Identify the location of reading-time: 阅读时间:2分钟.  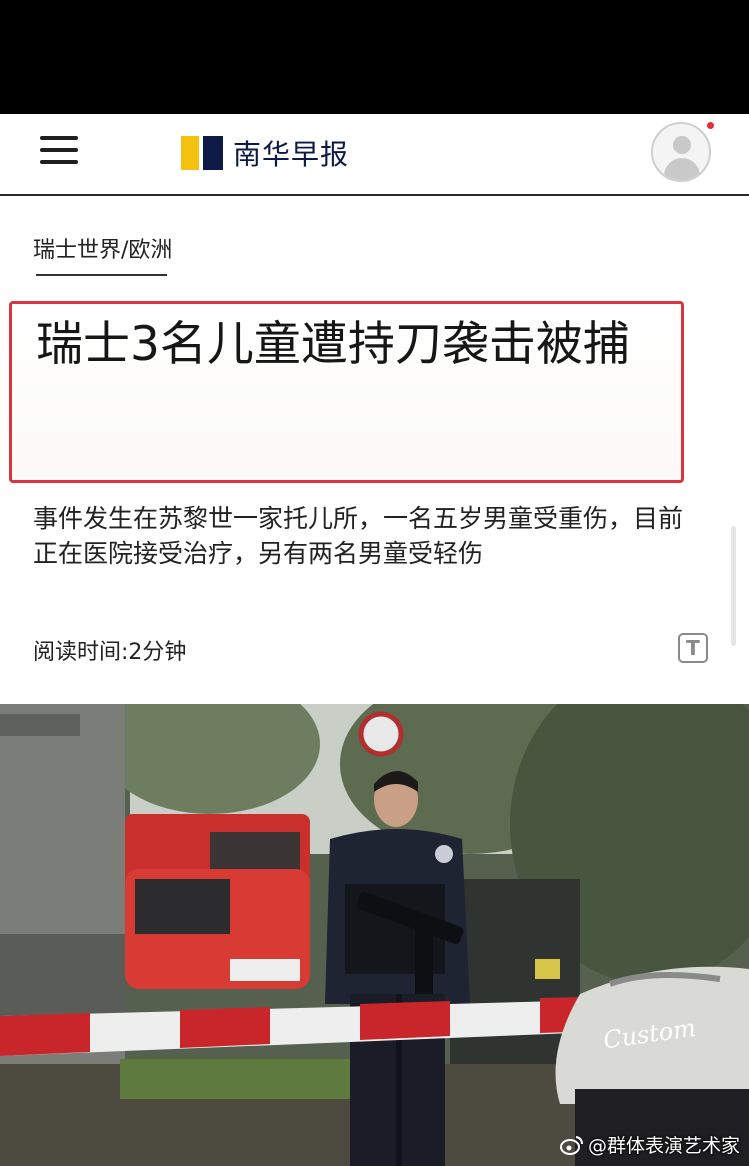
(110, 652).